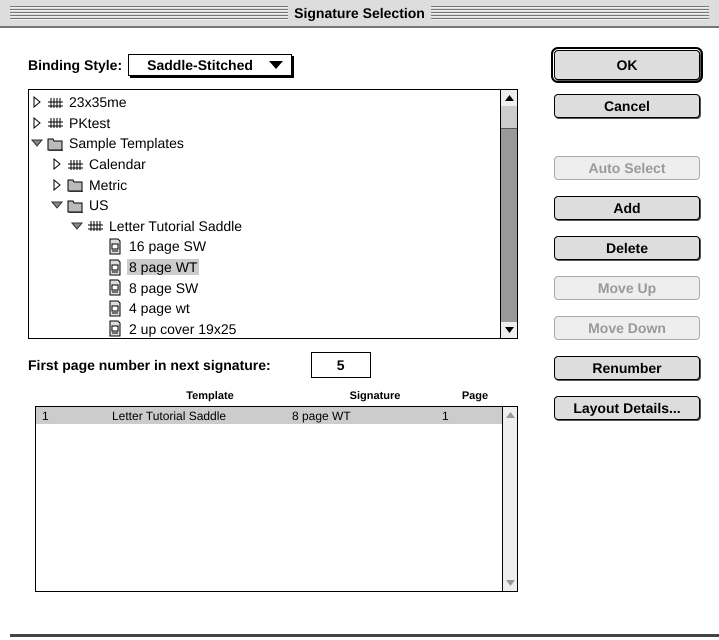 The width and height of the screenshot is (719, 640). Describe the element at coordinates (175, 226) in the screenshot. I see `tree-item: Letter Tutorial Saddle` at that location.